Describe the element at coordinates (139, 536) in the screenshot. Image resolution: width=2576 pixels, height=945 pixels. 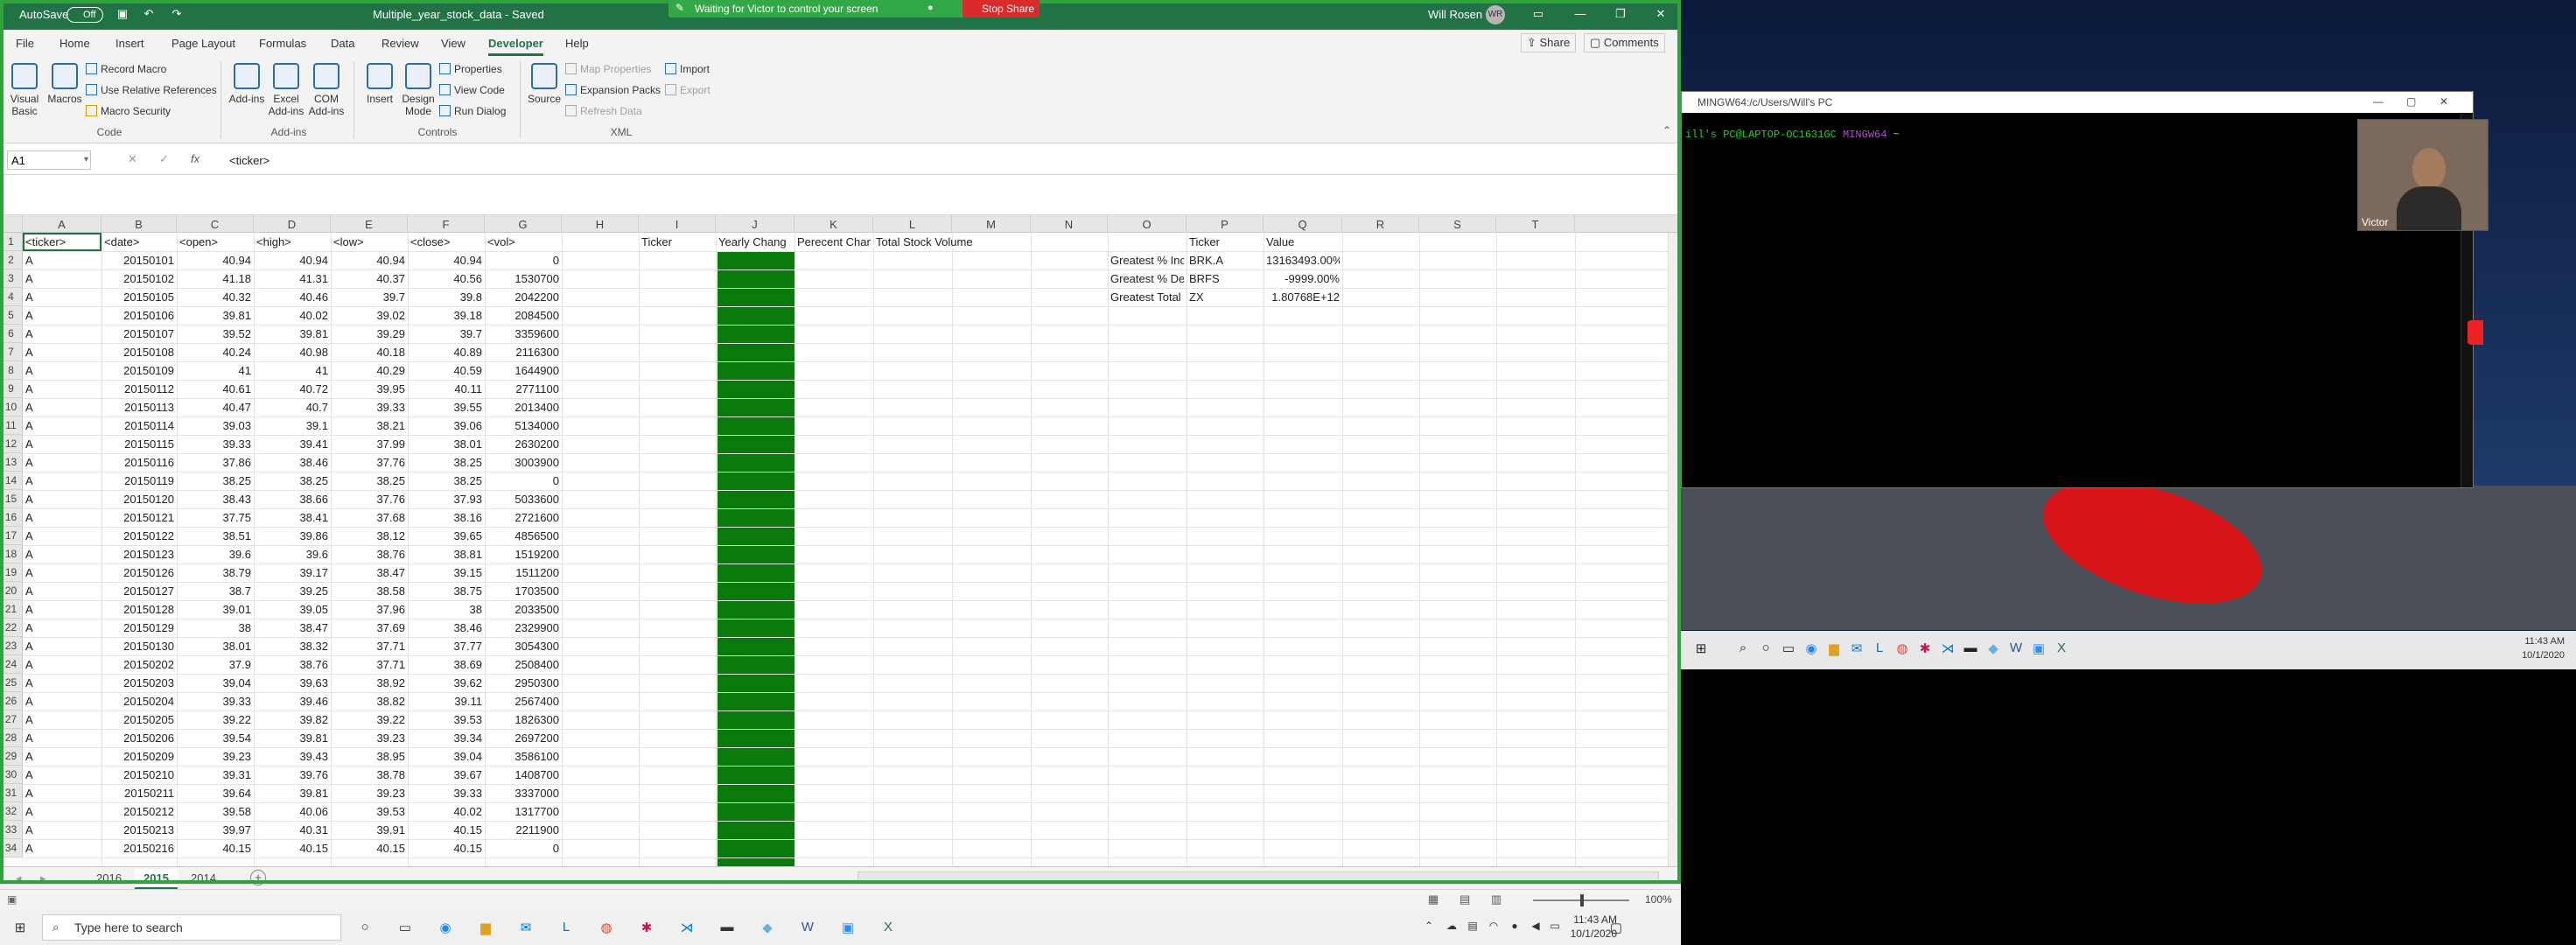
I see `cell: 20150122` at that location.